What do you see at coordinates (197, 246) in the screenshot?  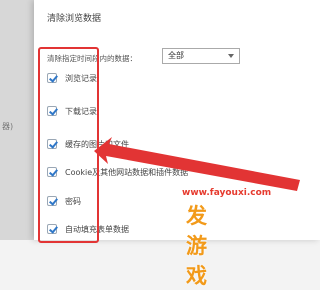 I see `watermark-logo: 发游戏` at bounding box center [197, 246].